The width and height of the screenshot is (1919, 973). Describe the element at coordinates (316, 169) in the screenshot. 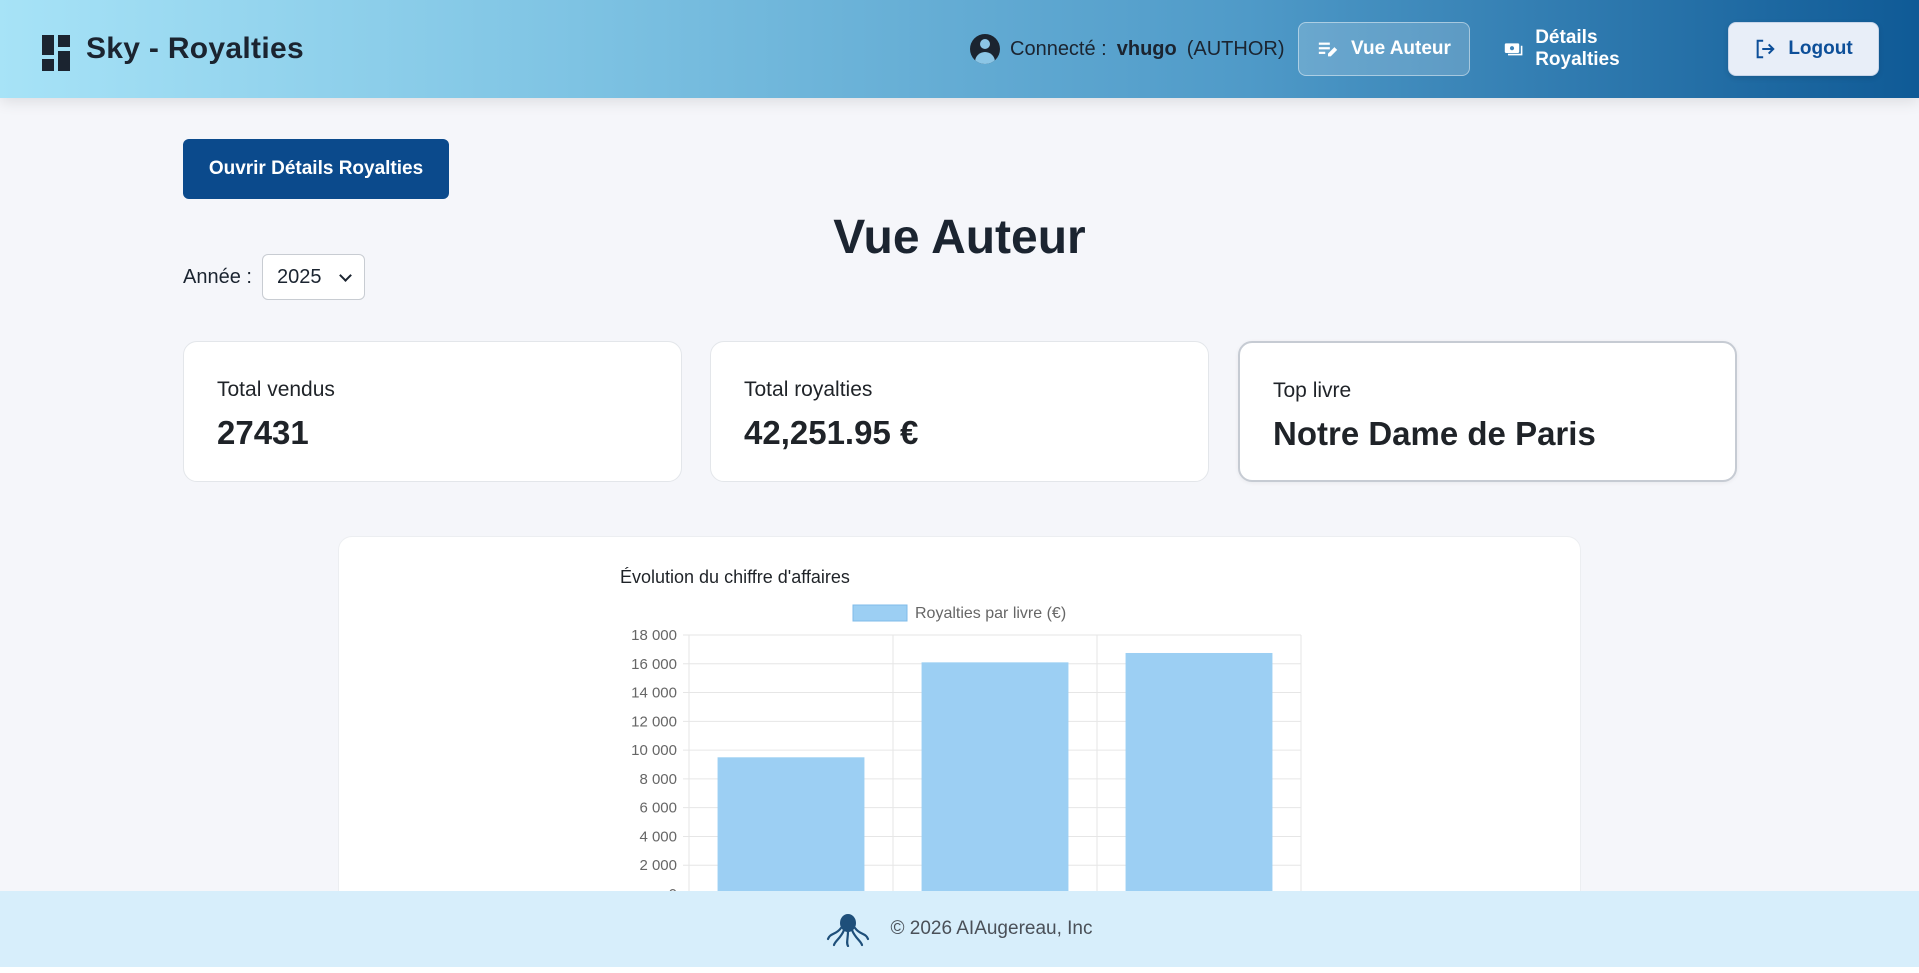

I see `open-details-royalties-button: Ouvrir Détails Royalties` at that location.